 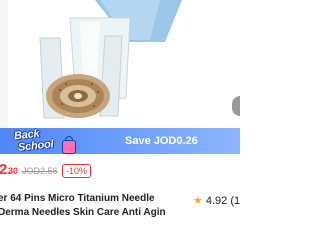 I want to click on star-icon: ★, so click(x=198, y=201).